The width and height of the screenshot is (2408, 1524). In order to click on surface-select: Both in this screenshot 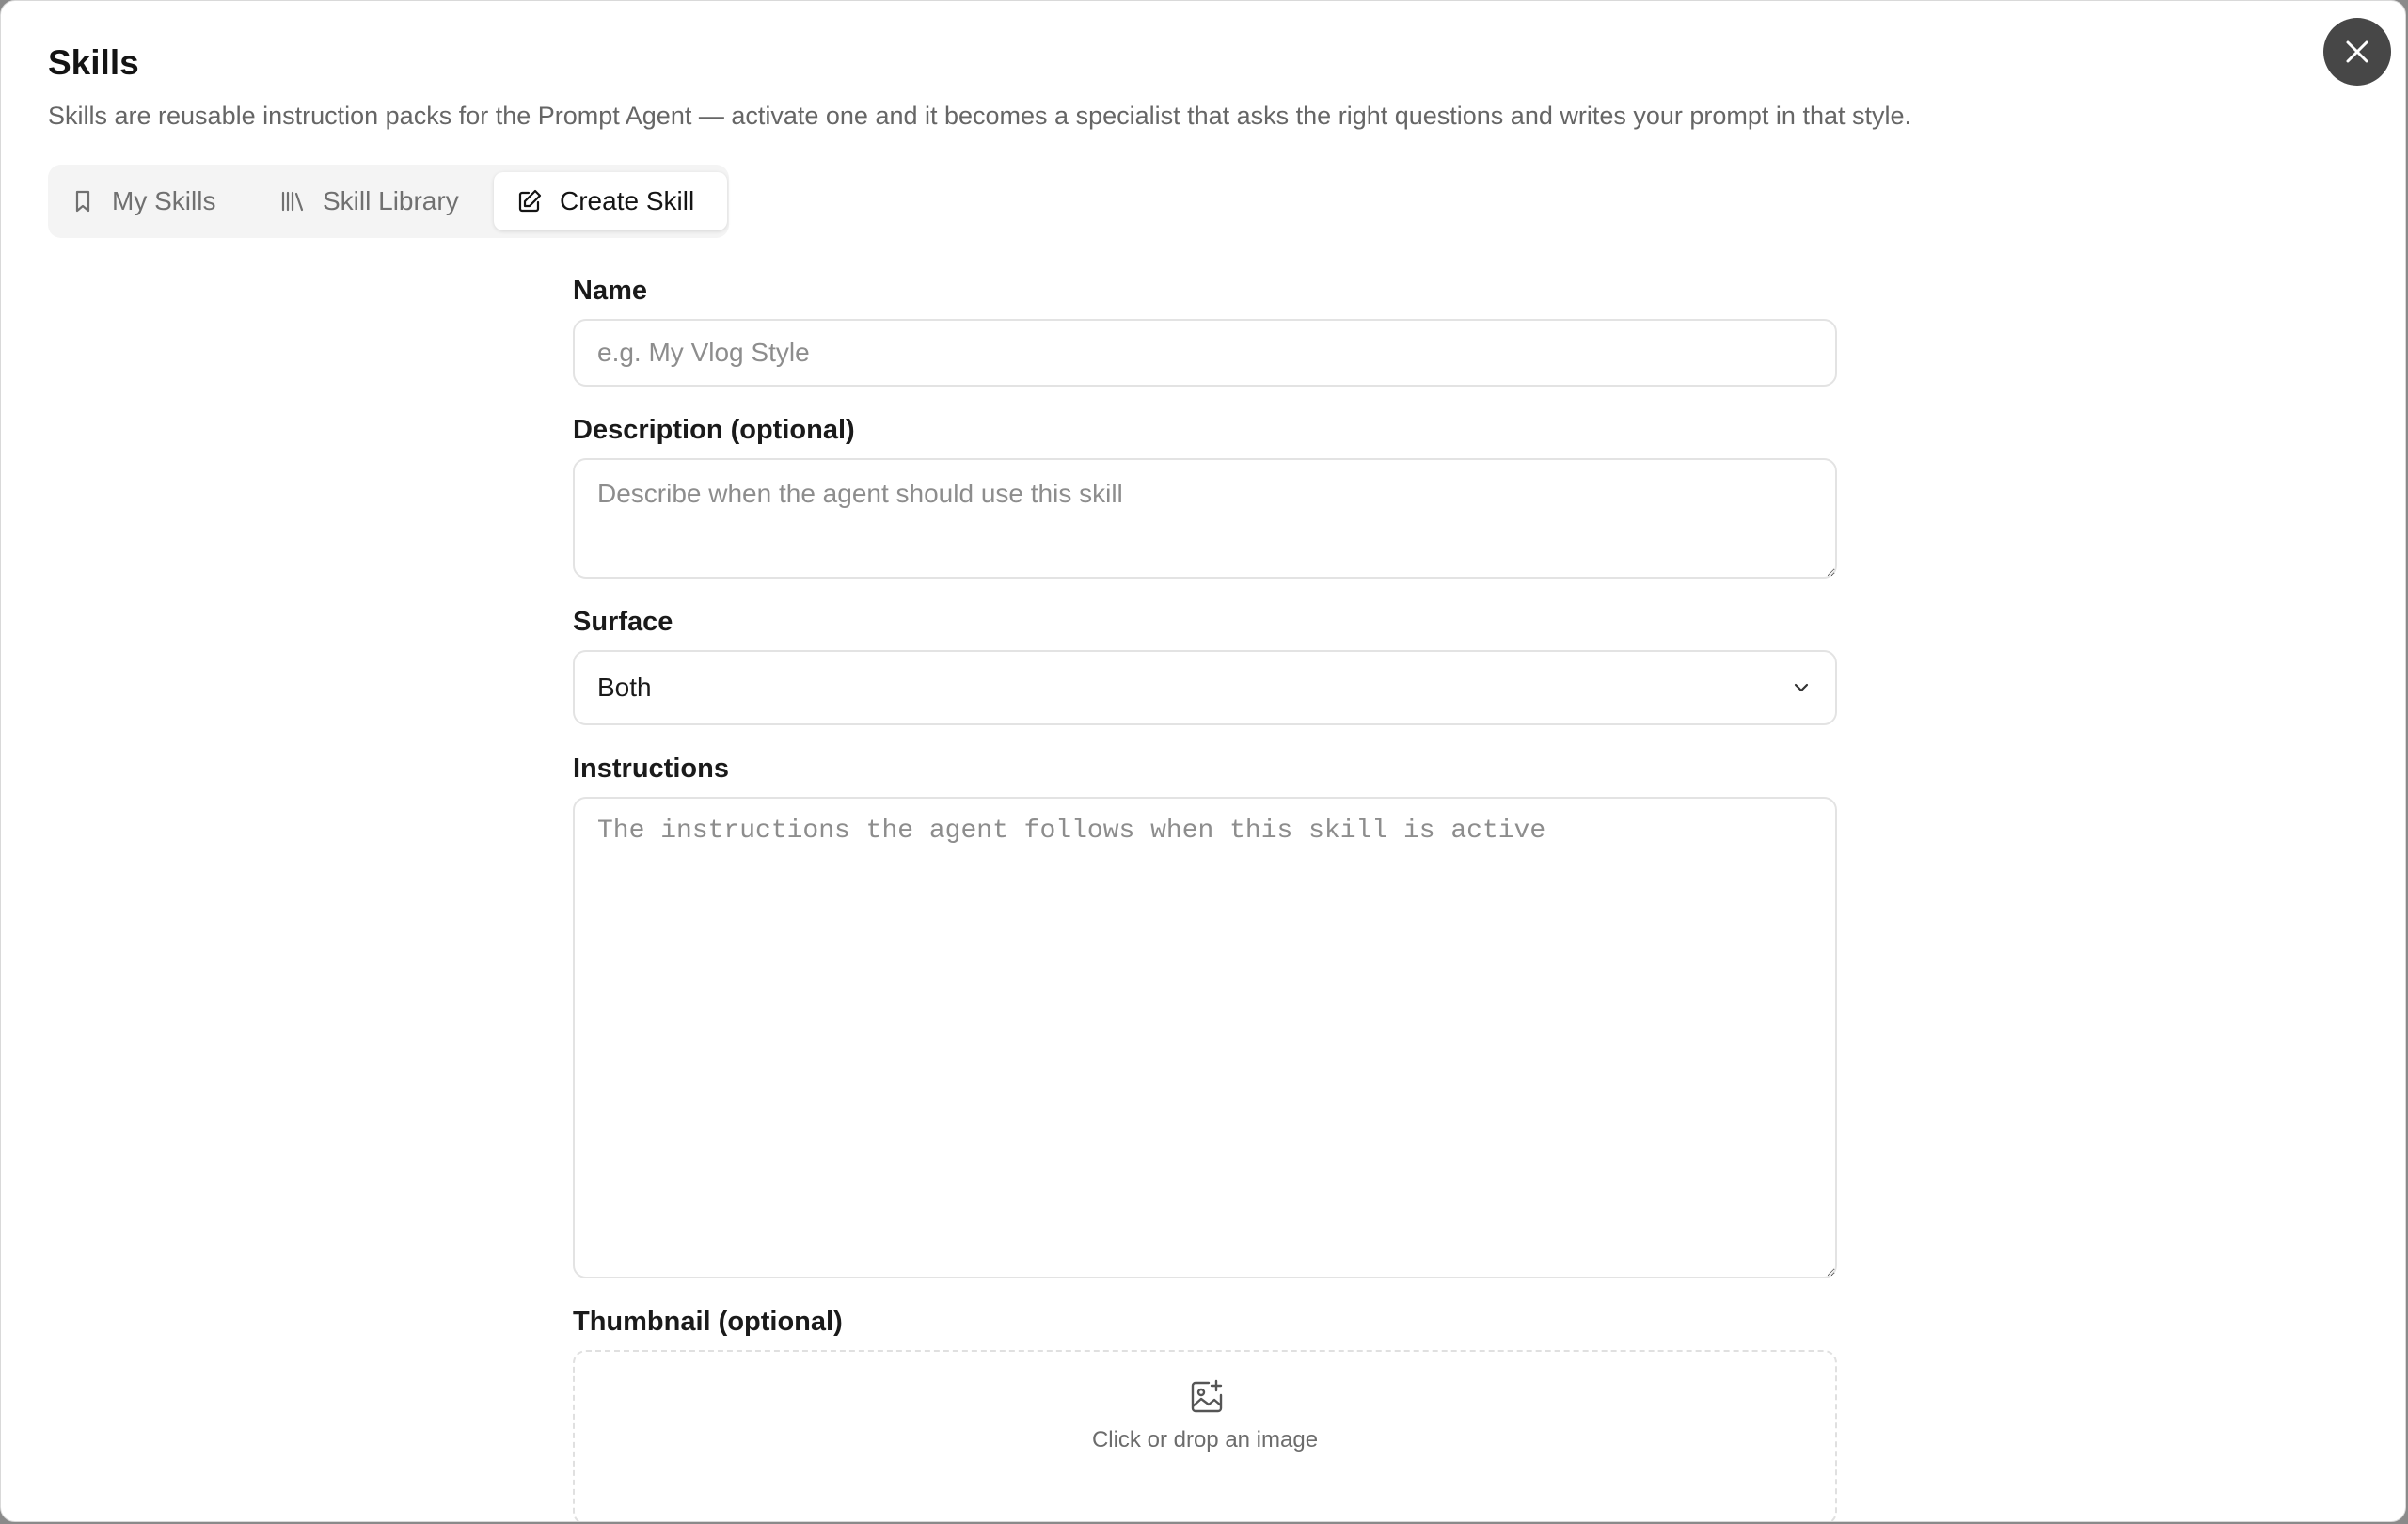, I will do `click(1205, 688)`.